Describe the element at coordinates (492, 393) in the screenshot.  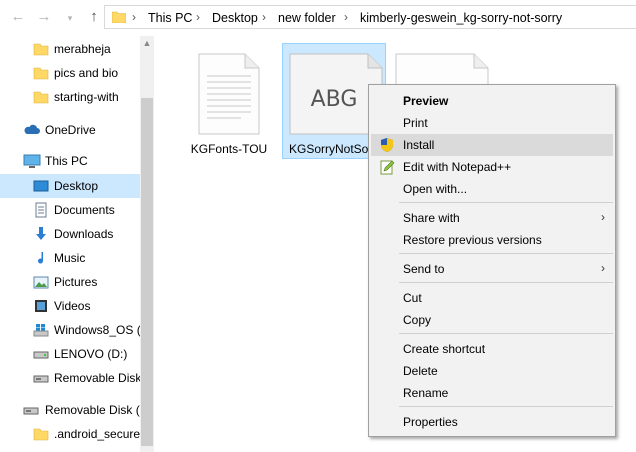
I see `menu-item-rename: Rename` at that location.